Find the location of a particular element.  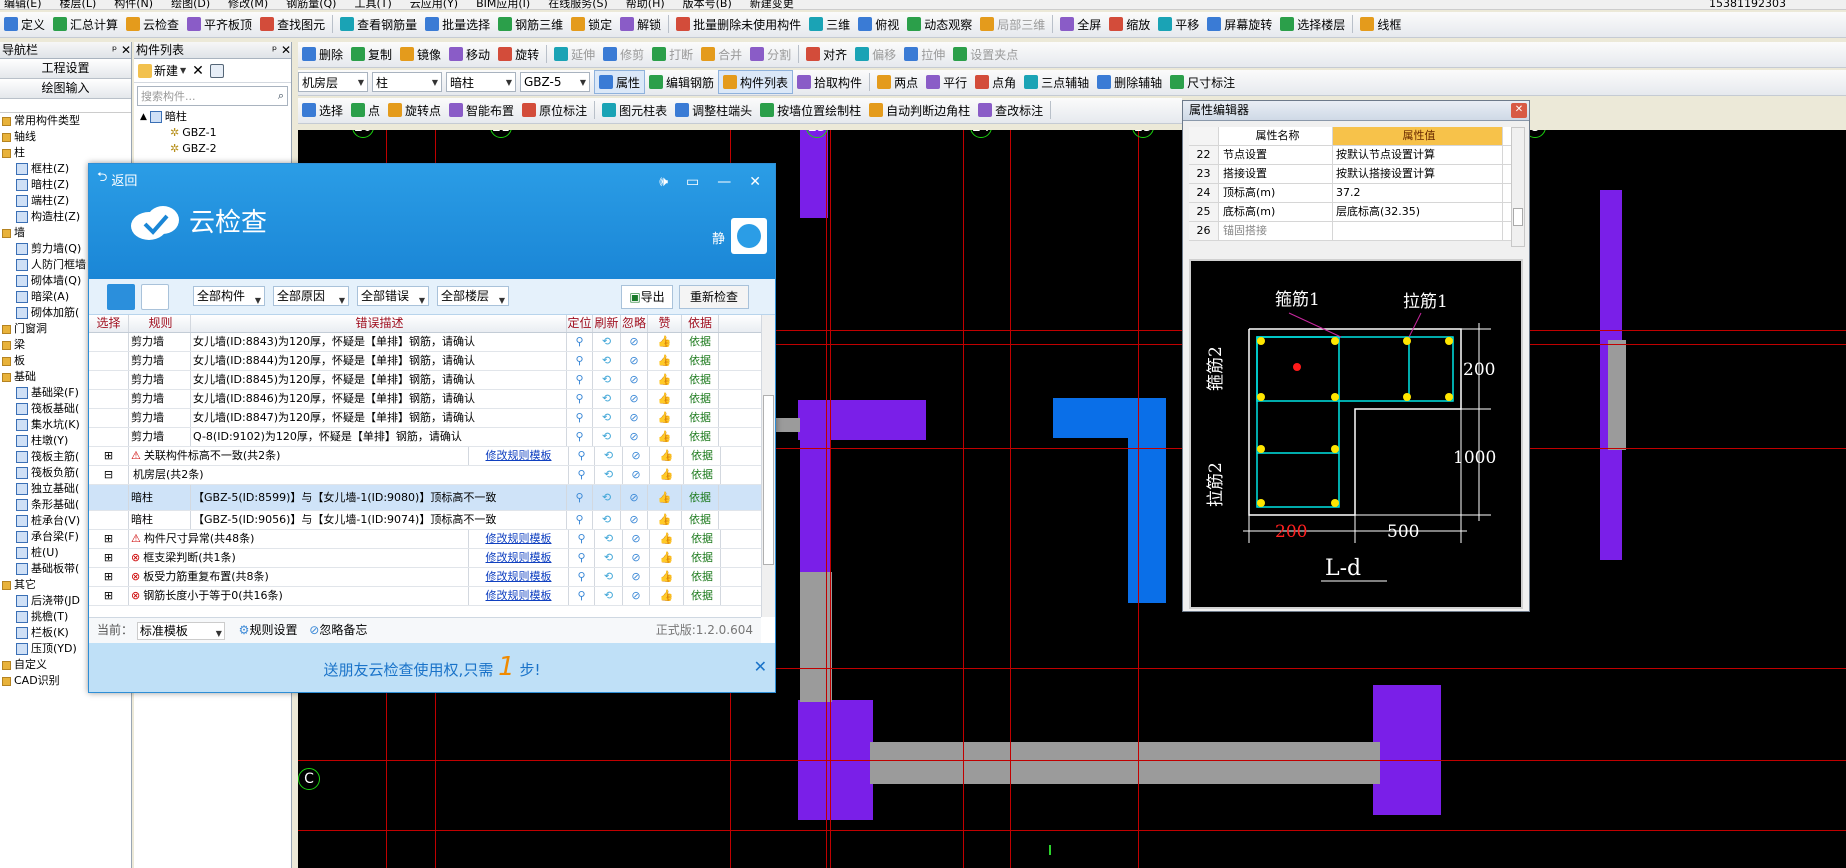

toolbar-button: 查改标注 is located at coordinates (1010, 110).